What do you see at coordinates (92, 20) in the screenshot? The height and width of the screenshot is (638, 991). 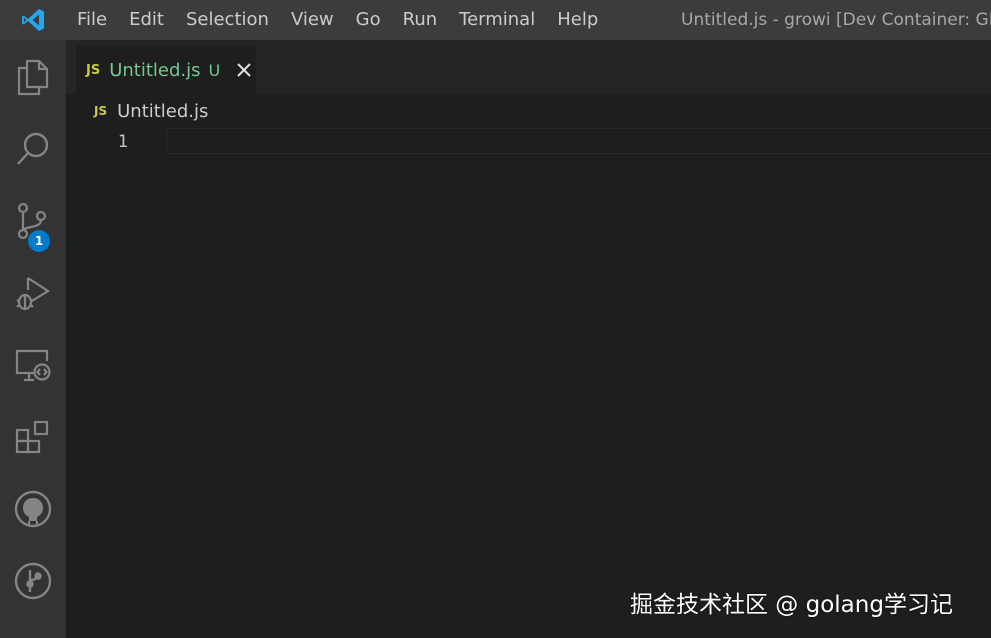 I see `menu-file: File` at bounding box center [92, 20].